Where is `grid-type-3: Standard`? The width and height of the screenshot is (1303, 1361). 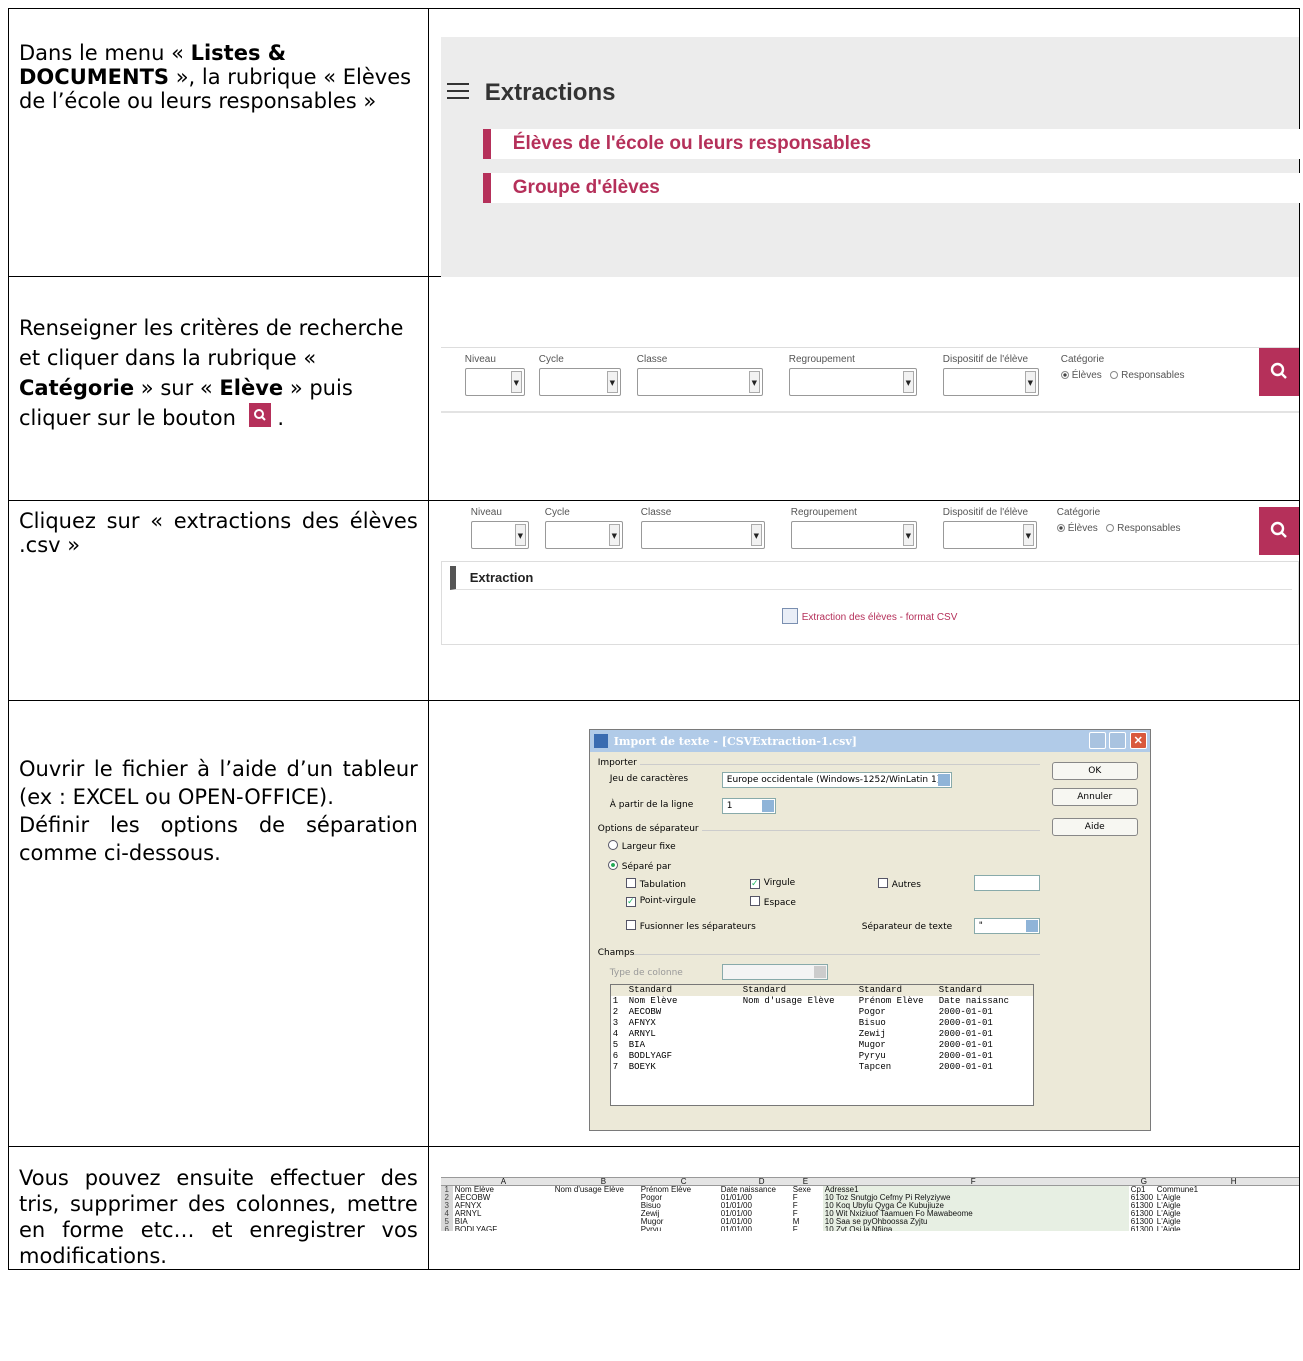 grid-type-3: Standard is located at coordinates (880, 990).